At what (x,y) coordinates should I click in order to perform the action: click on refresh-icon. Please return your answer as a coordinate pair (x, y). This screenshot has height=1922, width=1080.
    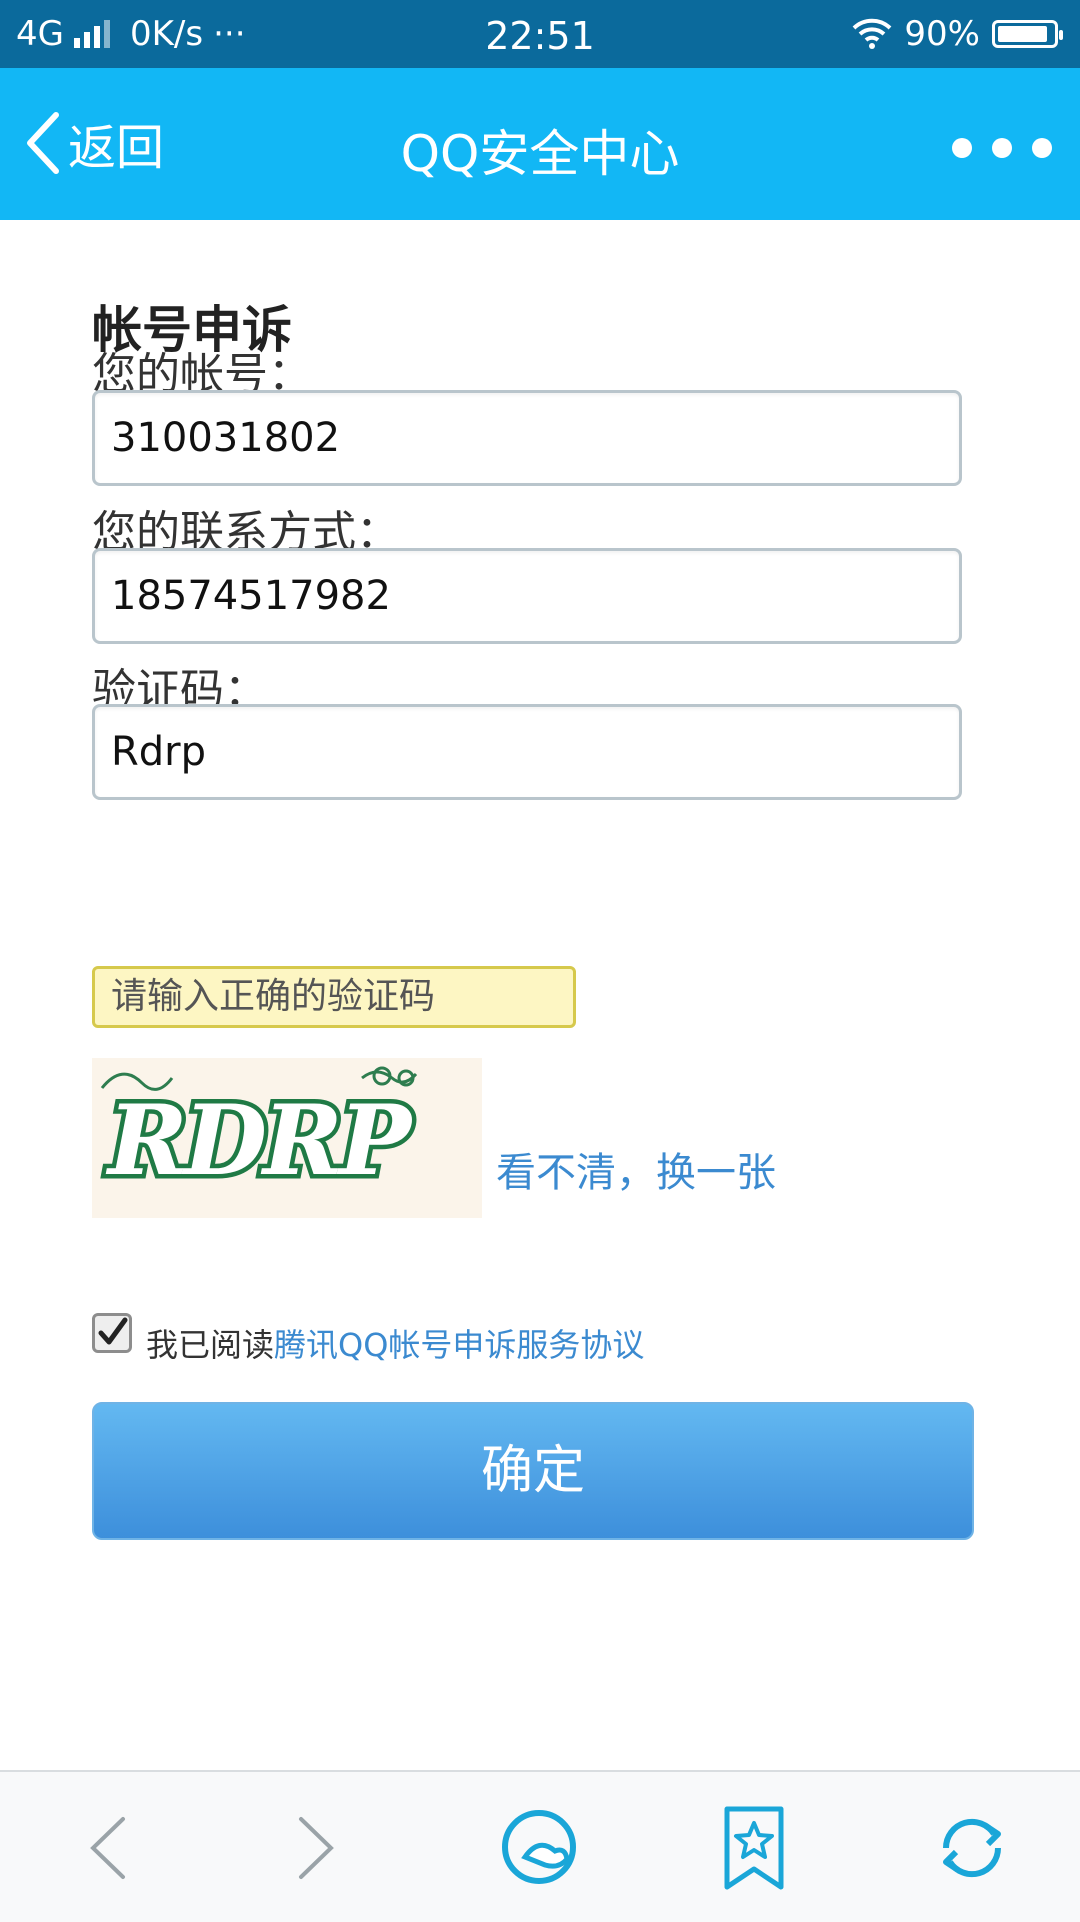
    Looking at the image, I should click on (972, 1848).